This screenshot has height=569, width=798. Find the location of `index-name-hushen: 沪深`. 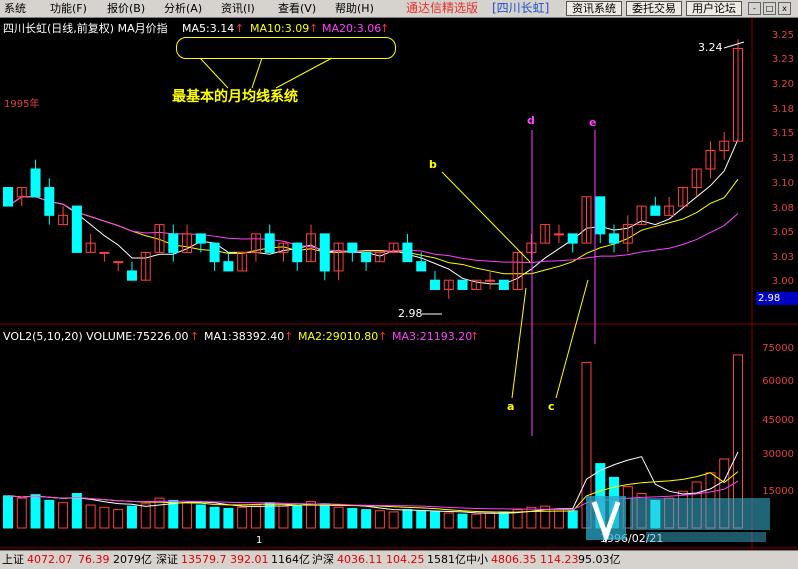

index-name-hushen: 沪深 is located at coordinates (323, 559).